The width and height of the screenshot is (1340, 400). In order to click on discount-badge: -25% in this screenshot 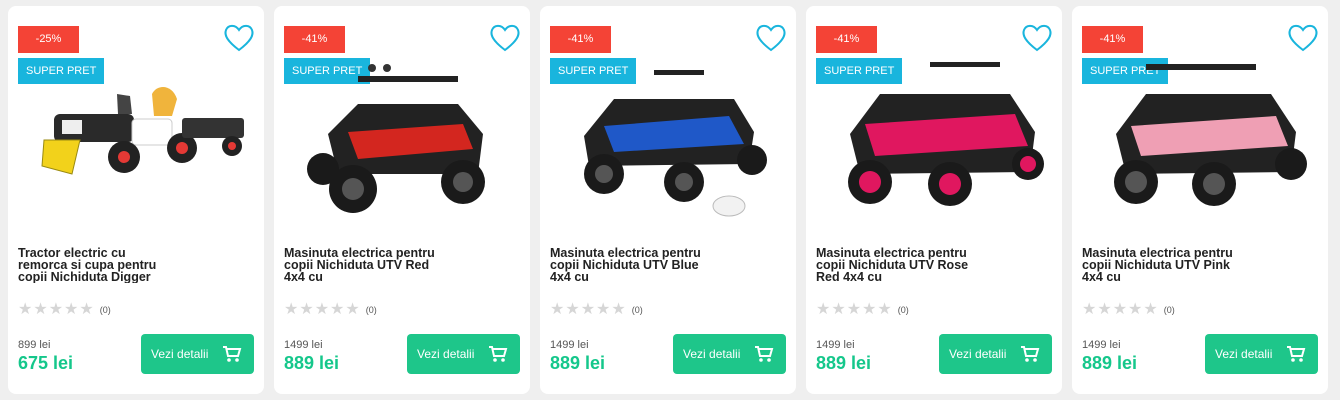, I will do `click(48, 39)`.